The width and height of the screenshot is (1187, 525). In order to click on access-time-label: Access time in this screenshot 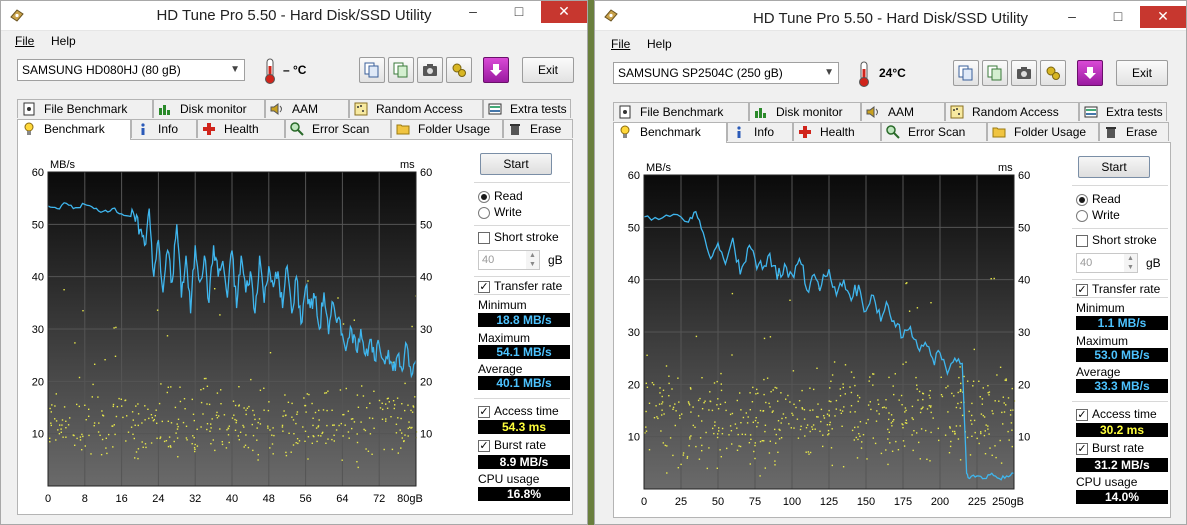, I will do `click(1124, 414)`.